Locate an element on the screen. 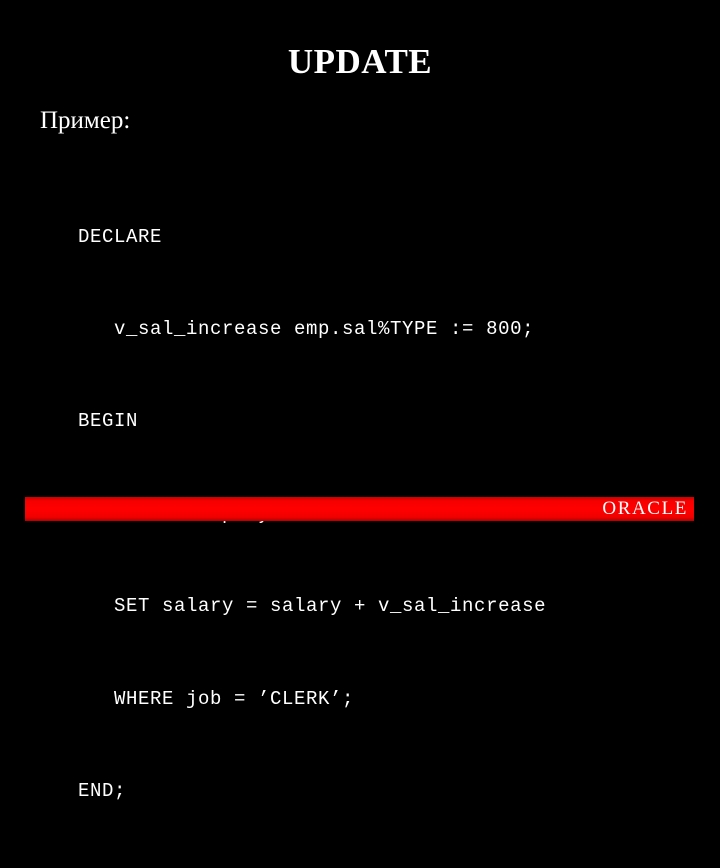  code-line: BEGIN is located at coordinates (108, 421).